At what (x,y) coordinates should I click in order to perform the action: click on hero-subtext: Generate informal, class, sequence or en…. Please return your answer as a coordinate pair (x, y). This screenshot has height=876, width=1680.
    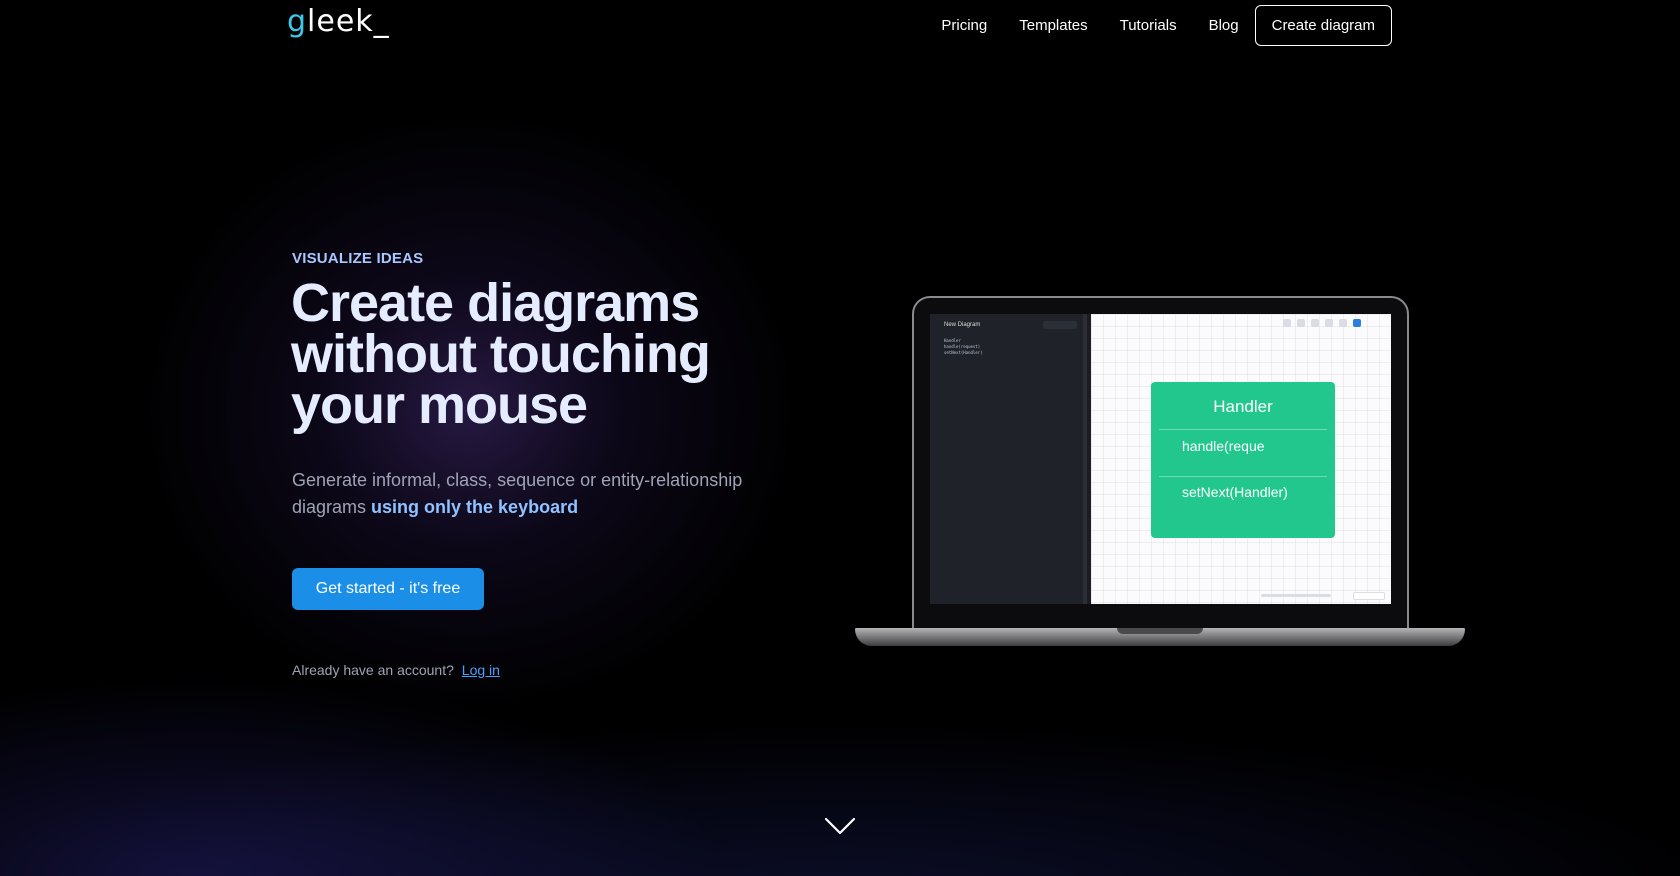
    Looking at the image, I should click on (532, 494).